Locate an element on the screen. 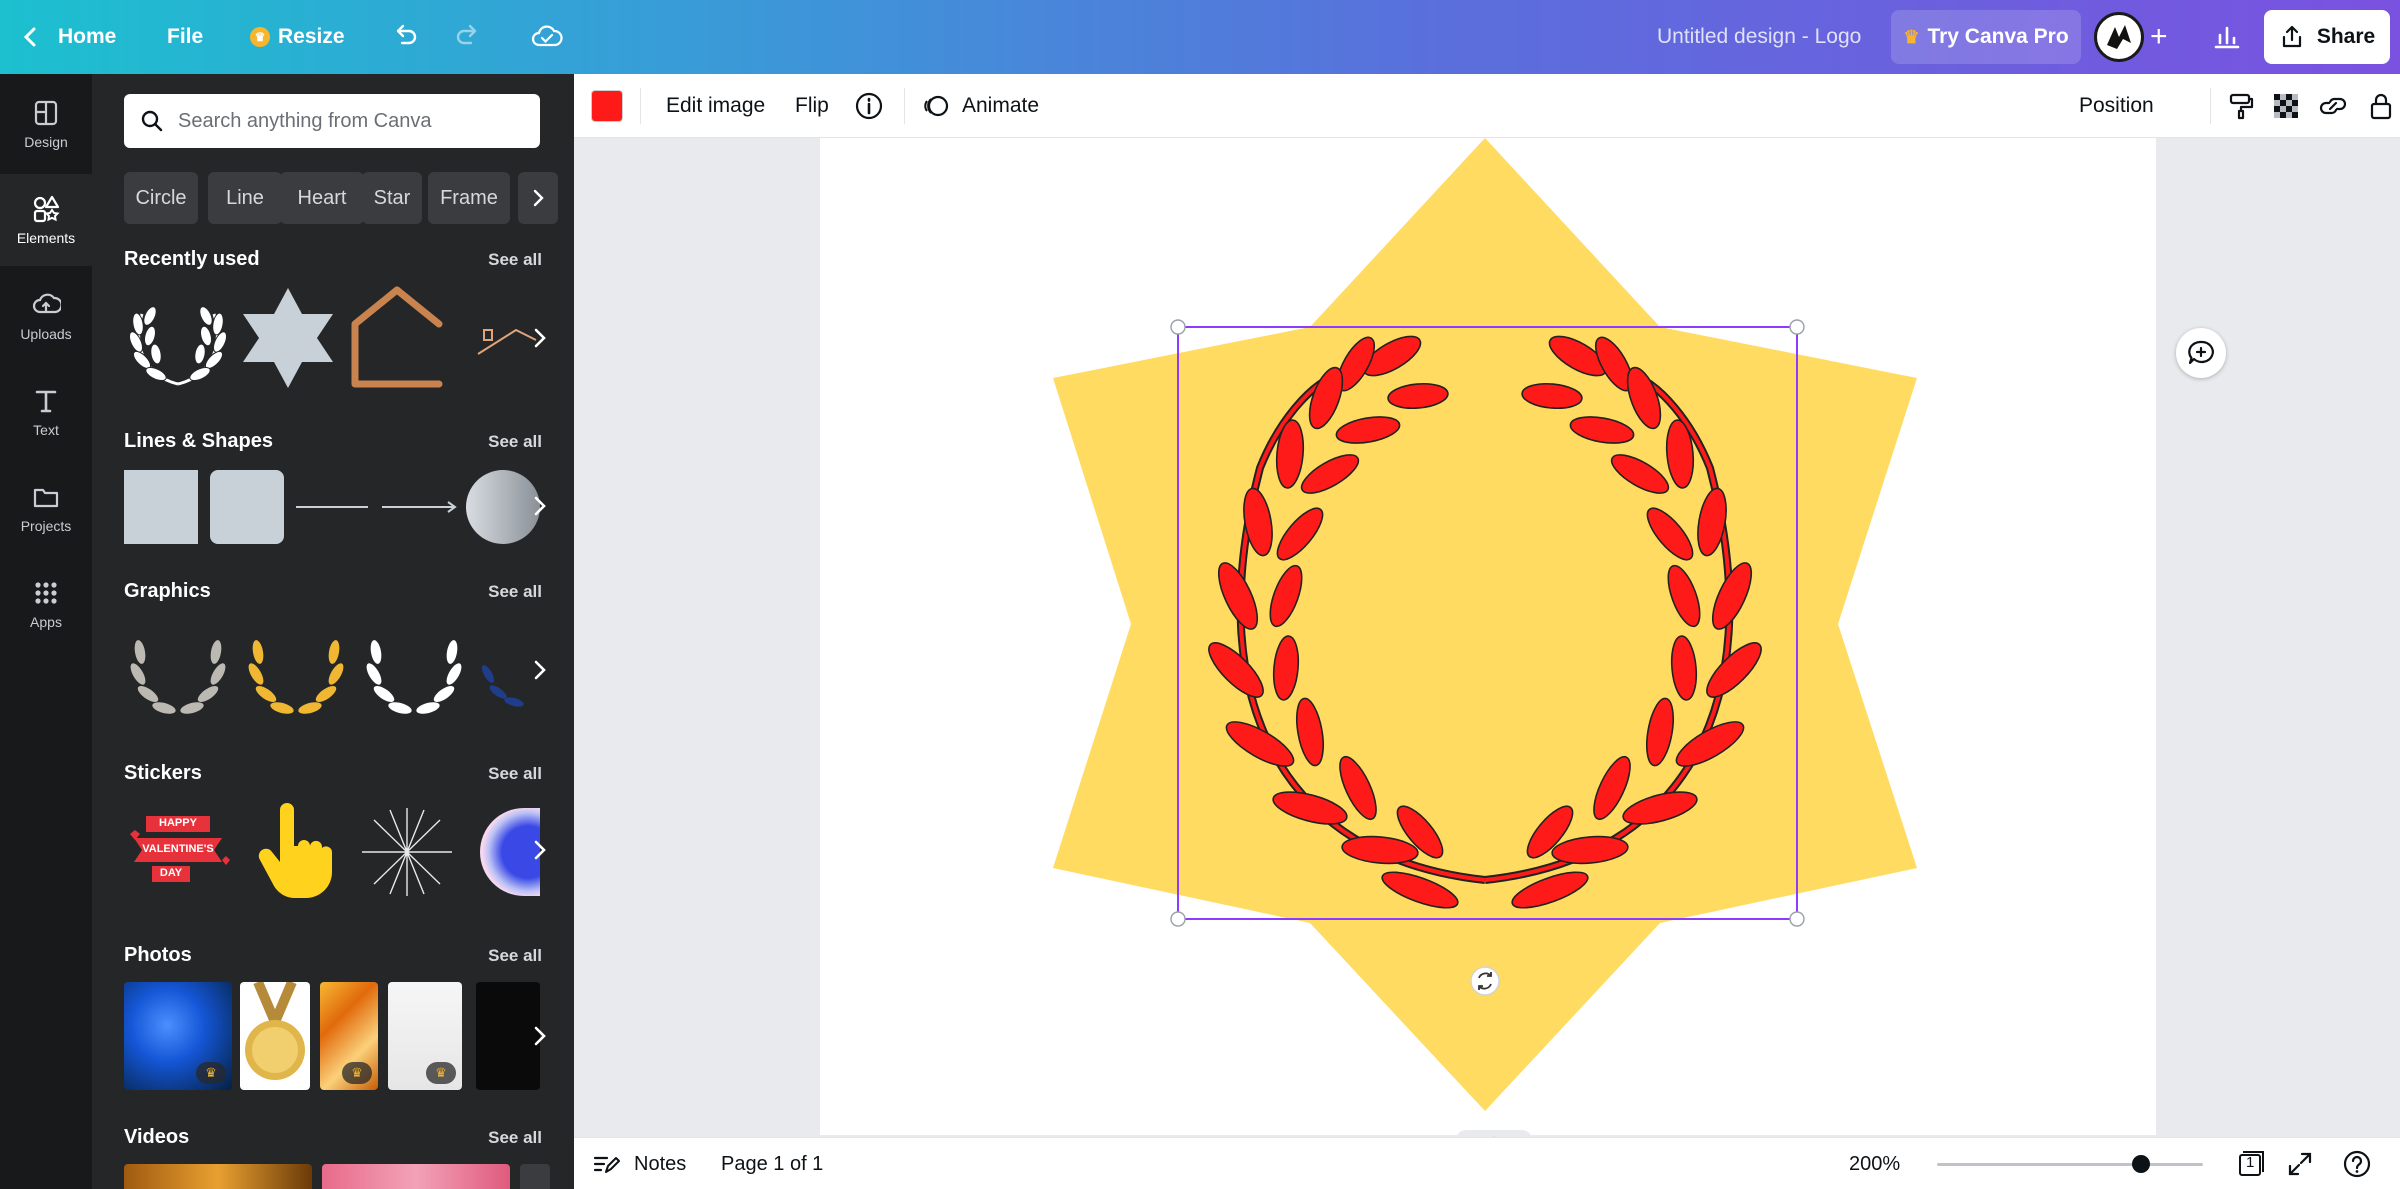 The width and height of the screenshot is (2400, 1189). resize-handle-top-left is located at coordinates (1178, 327).